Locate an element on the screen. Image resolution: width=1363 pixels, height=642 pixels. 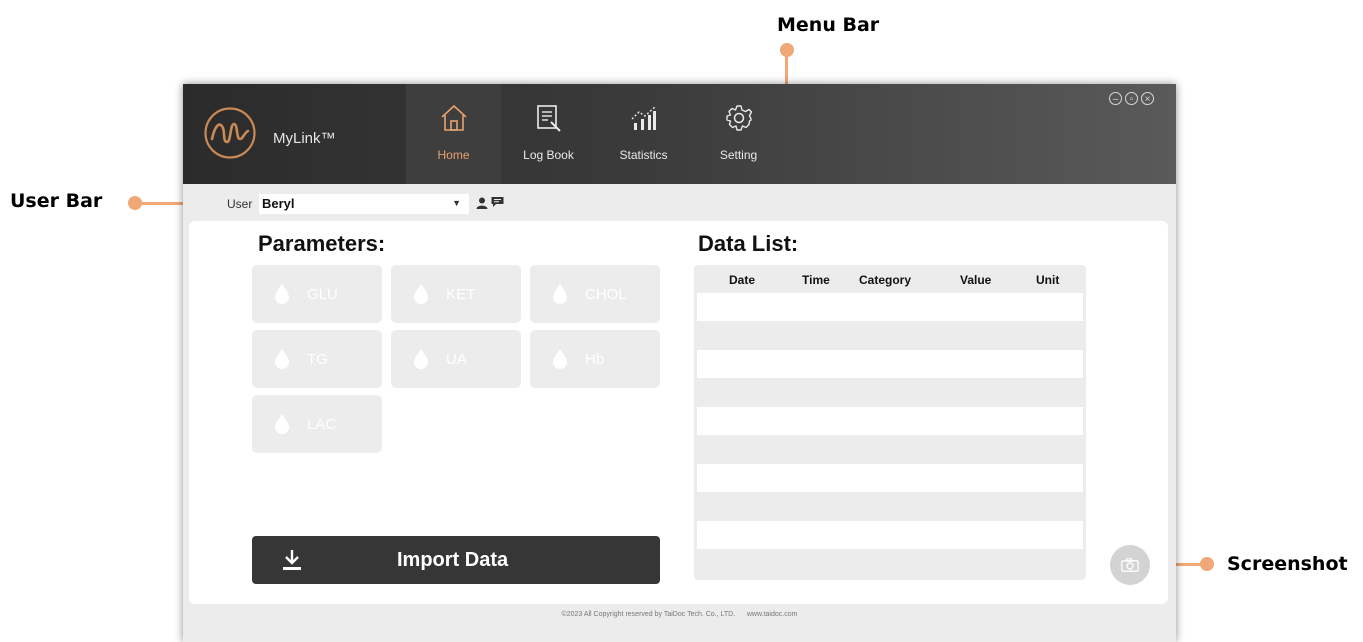
user-icon is located at coordinates (482, 203).